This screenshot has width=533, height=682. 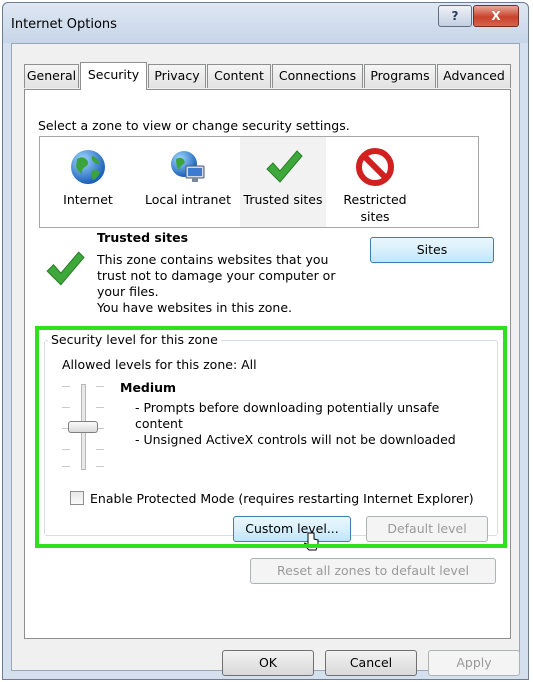 What do you see at coordinates (284, 166) in the screenshot?
I see `checkmark-icon` at bounding box center [284, 166].